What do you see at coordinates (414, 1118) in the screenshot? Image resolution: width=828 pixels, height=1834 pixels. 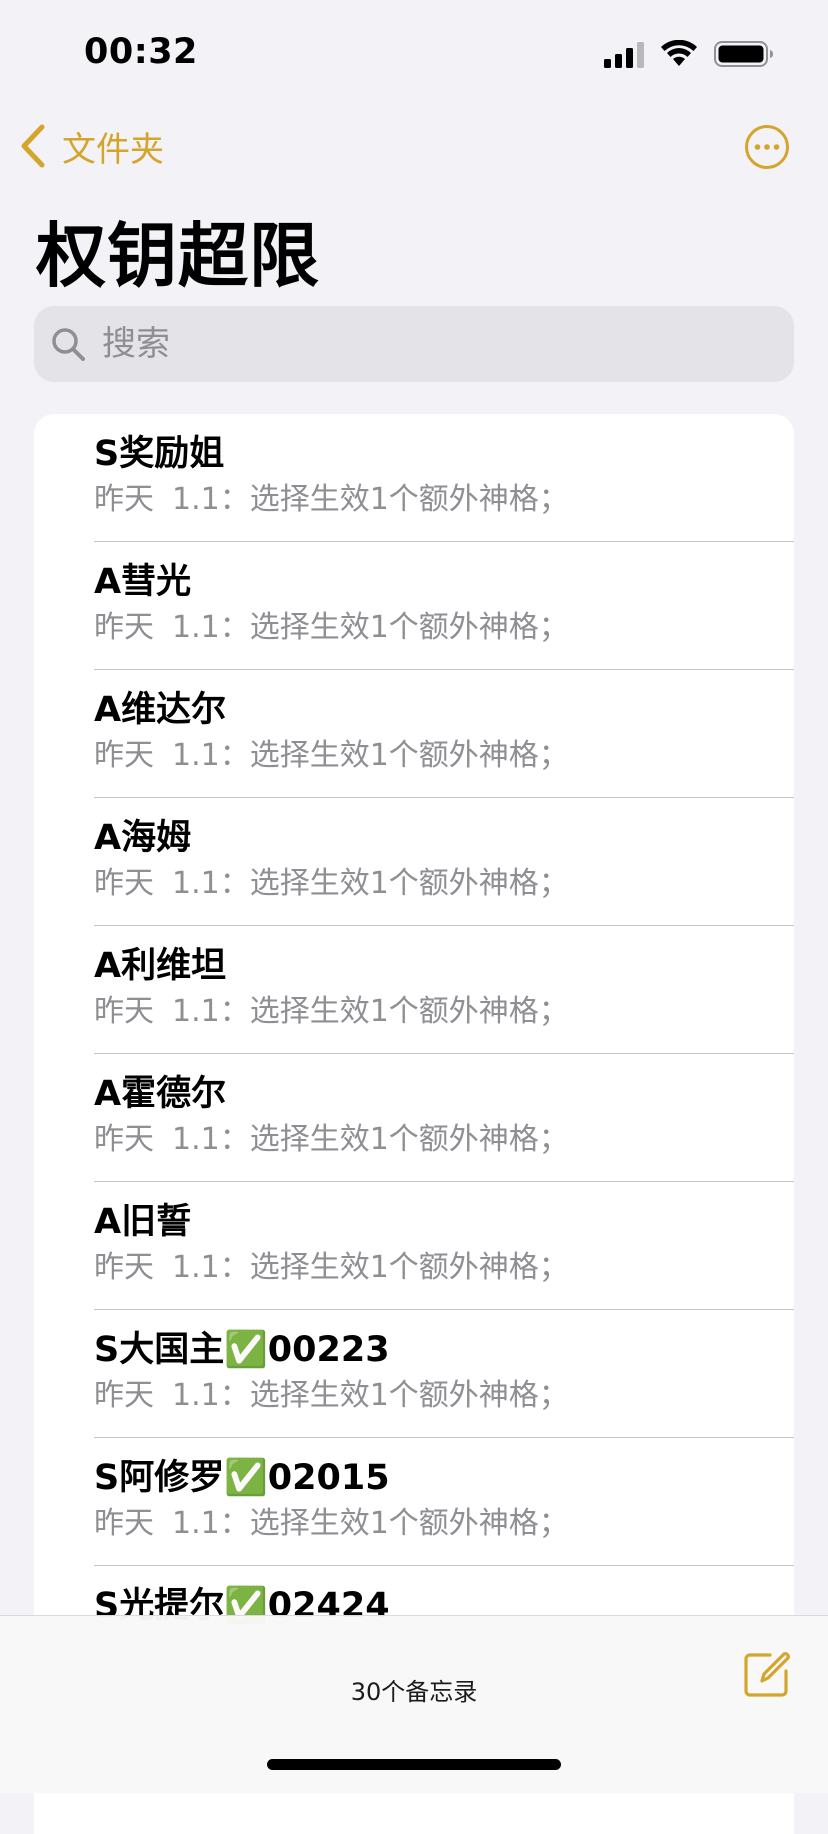 I see `list-item: A霍德尔 昨天 1.1：选择生效1个额外神格；` at bounding box center [414, 1118].